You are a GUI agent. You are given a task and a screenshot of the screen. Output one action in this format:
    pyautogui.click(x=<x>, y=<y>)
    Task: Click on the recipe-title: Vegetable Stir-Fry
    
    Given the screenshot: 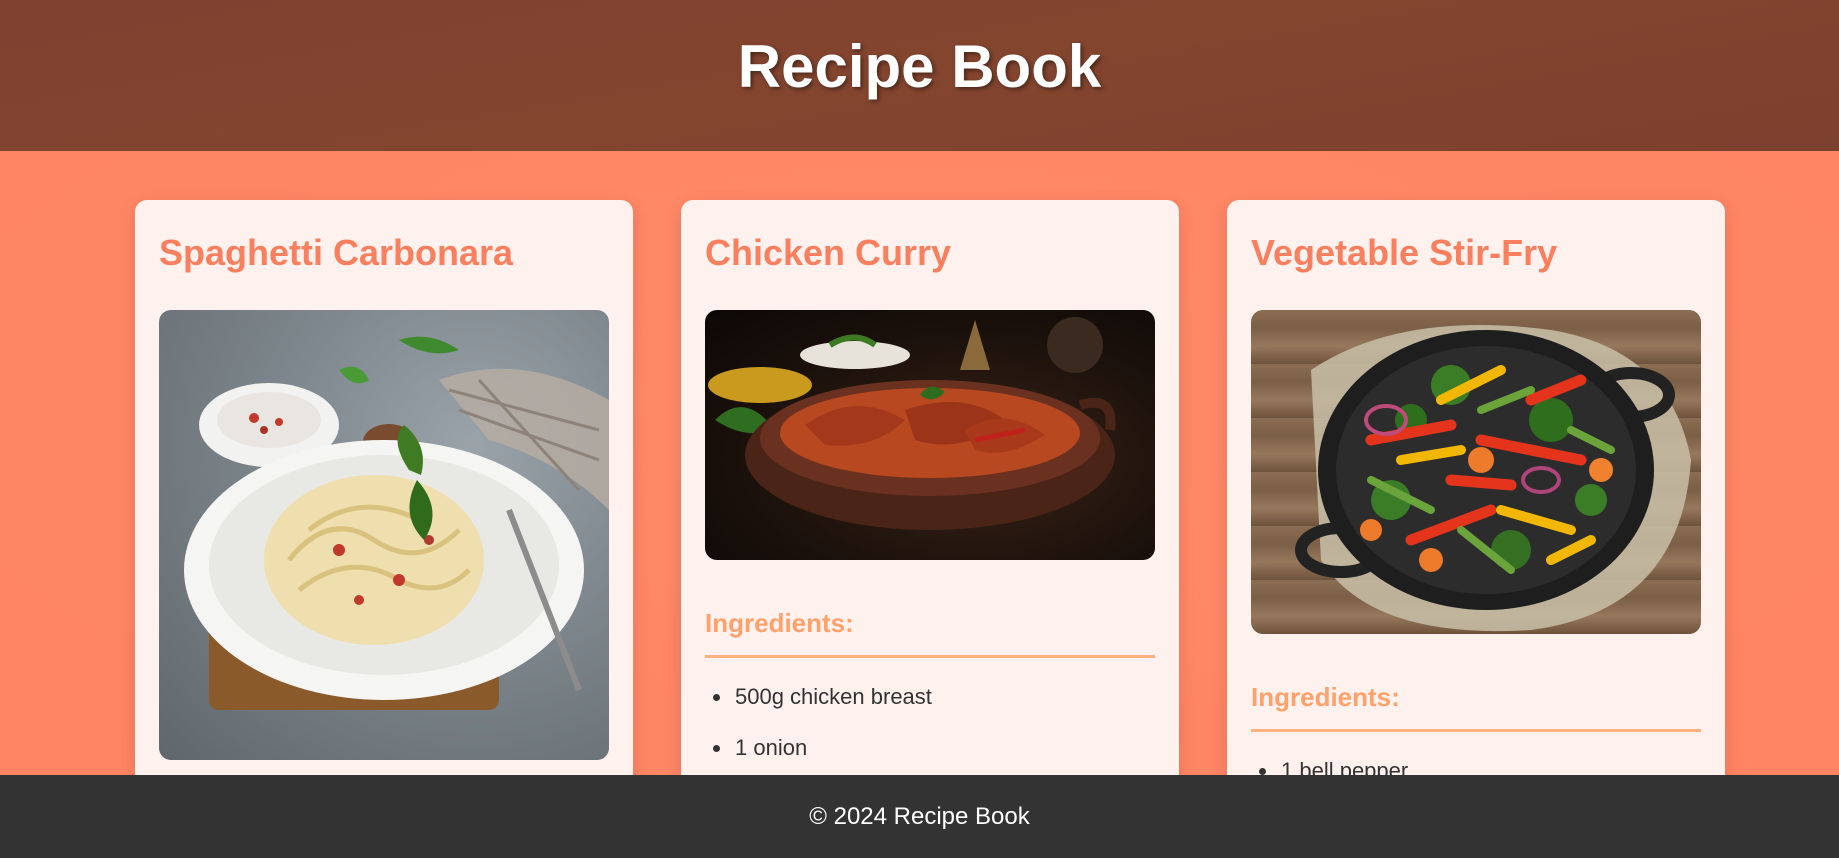 What is the action you would take?
    pyautogui.click(x=1404, y=252)
    